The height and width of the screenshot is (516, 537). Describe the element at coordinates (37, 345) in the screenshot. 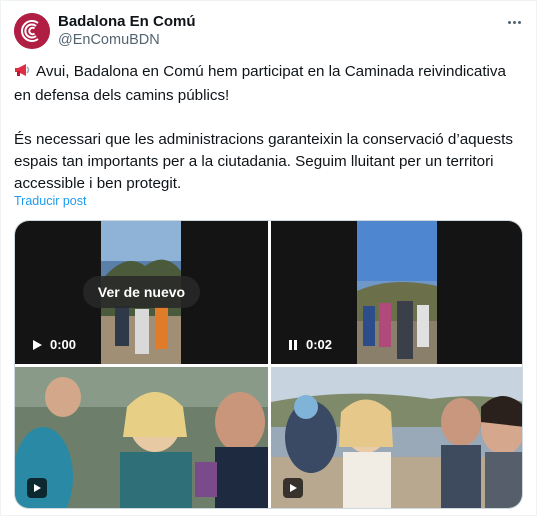

I see `play-icon` at that location.